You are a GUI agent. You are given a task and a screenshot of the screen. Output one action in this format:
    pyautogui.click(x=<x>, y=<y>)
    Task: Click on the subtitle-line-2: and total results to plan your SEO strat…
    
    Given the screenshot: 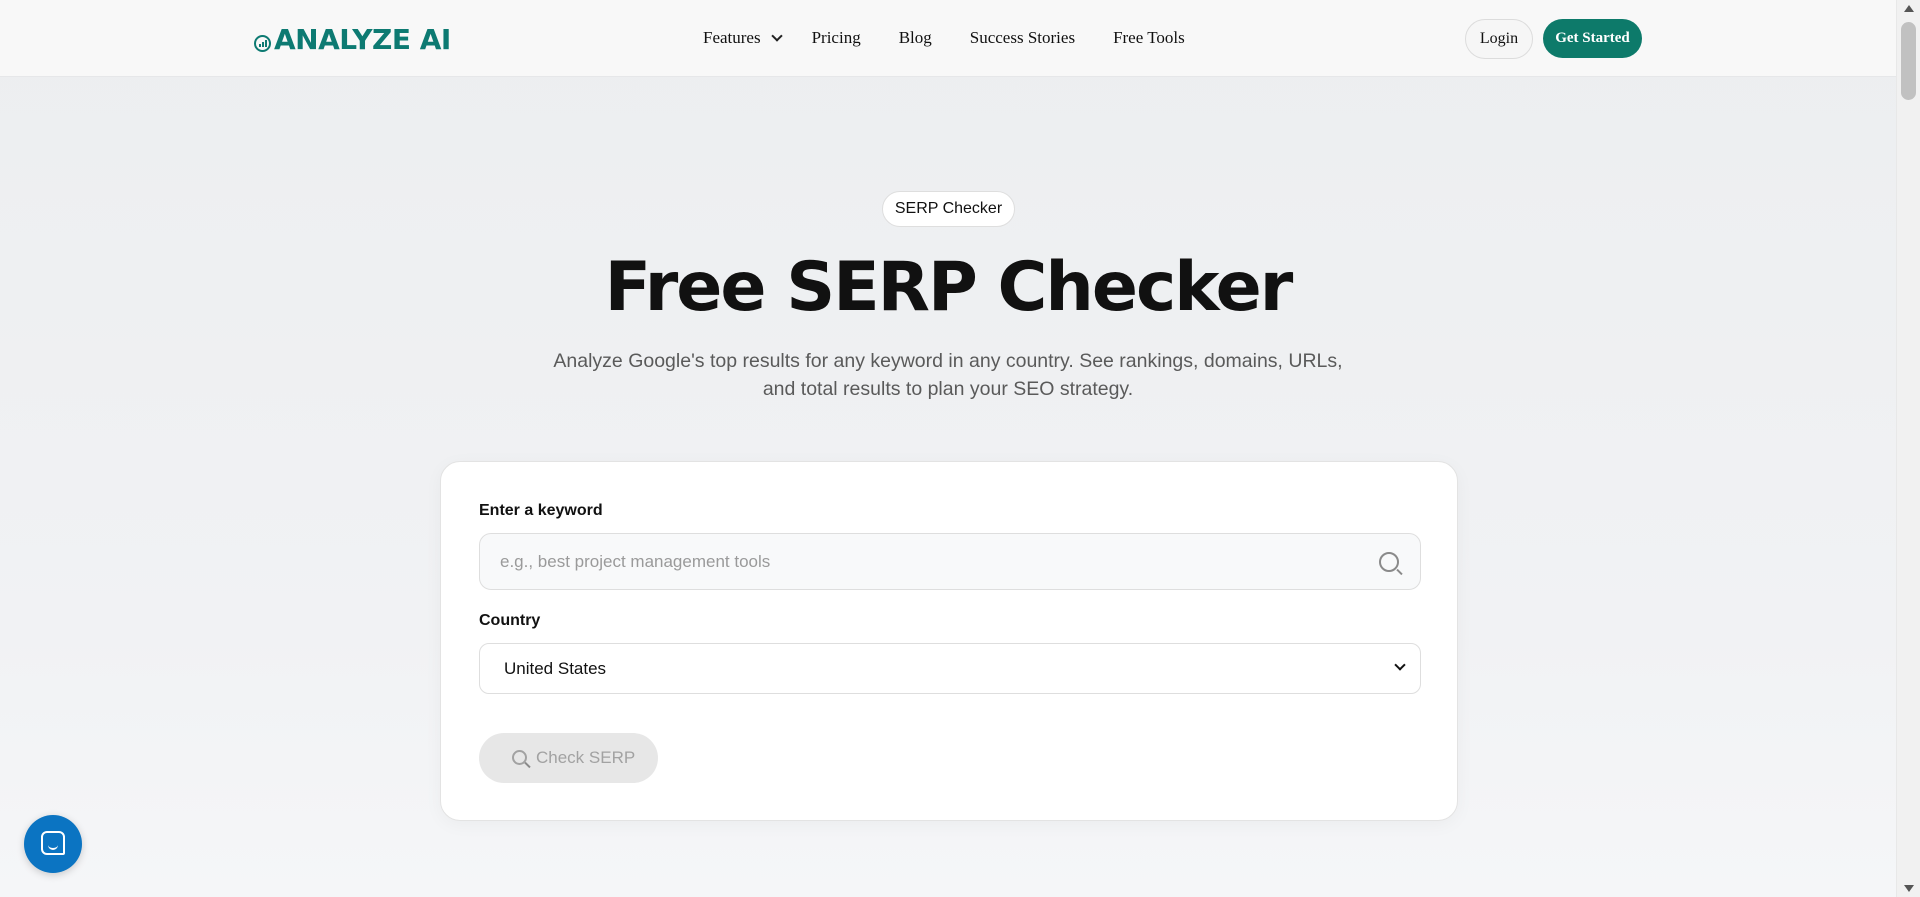 What is the action you would take?
    pyautogui.click(x=948, y=389)
    